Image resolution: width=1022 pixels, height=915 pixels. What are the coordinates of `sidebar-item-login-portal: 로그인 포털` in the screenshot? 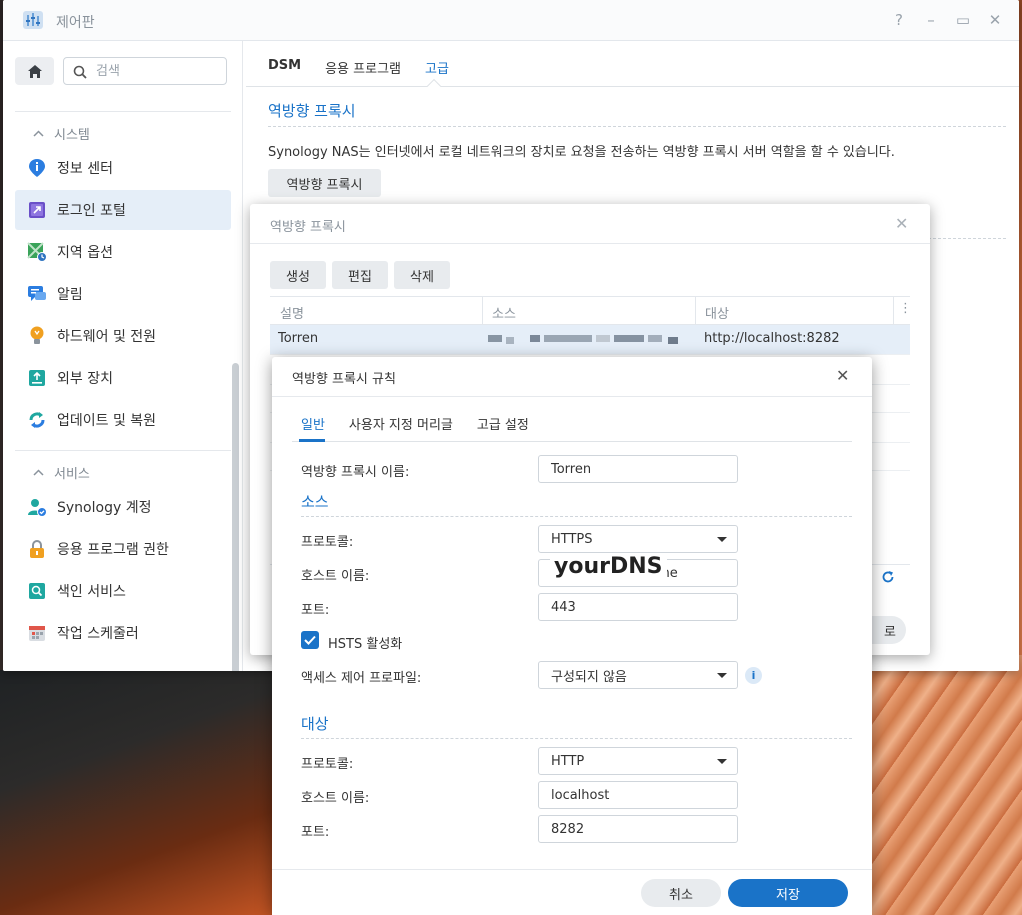 It's located at (123, 210).